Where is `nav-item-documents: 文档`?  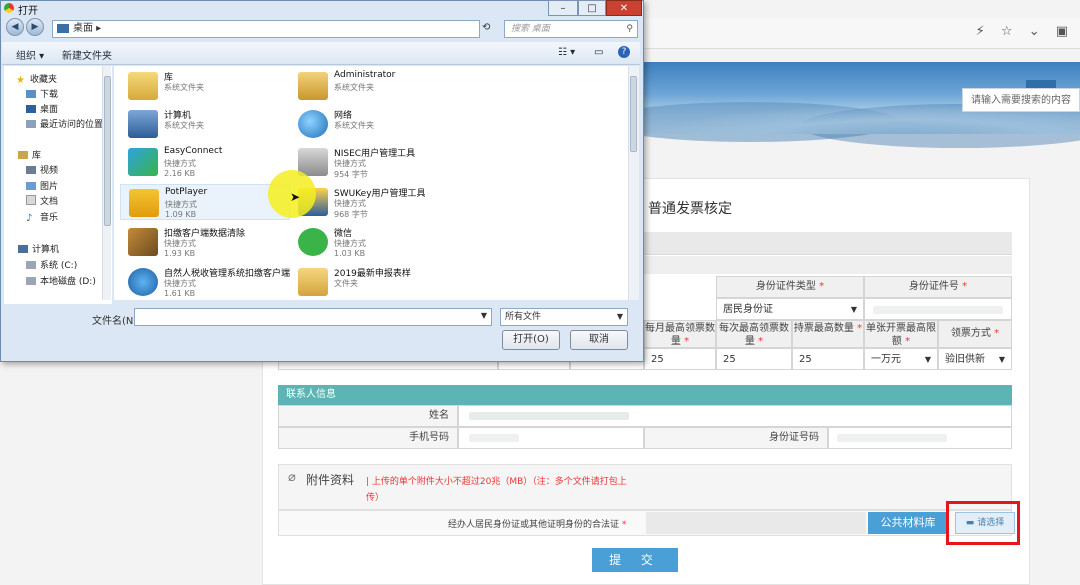
nav-item-documents: 文档 is located at coordinates (42, 200).